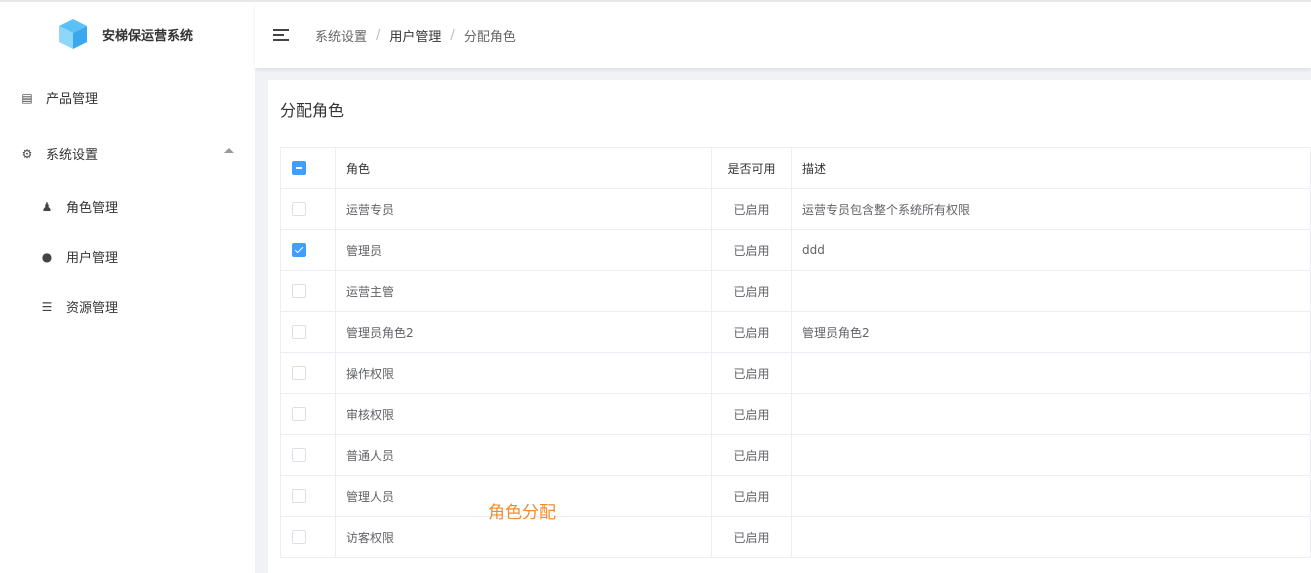  What do you see at coordinates (523, 414) in the screenshot?
I see `role-name: 审核权限` at bounding box center [523, 414].